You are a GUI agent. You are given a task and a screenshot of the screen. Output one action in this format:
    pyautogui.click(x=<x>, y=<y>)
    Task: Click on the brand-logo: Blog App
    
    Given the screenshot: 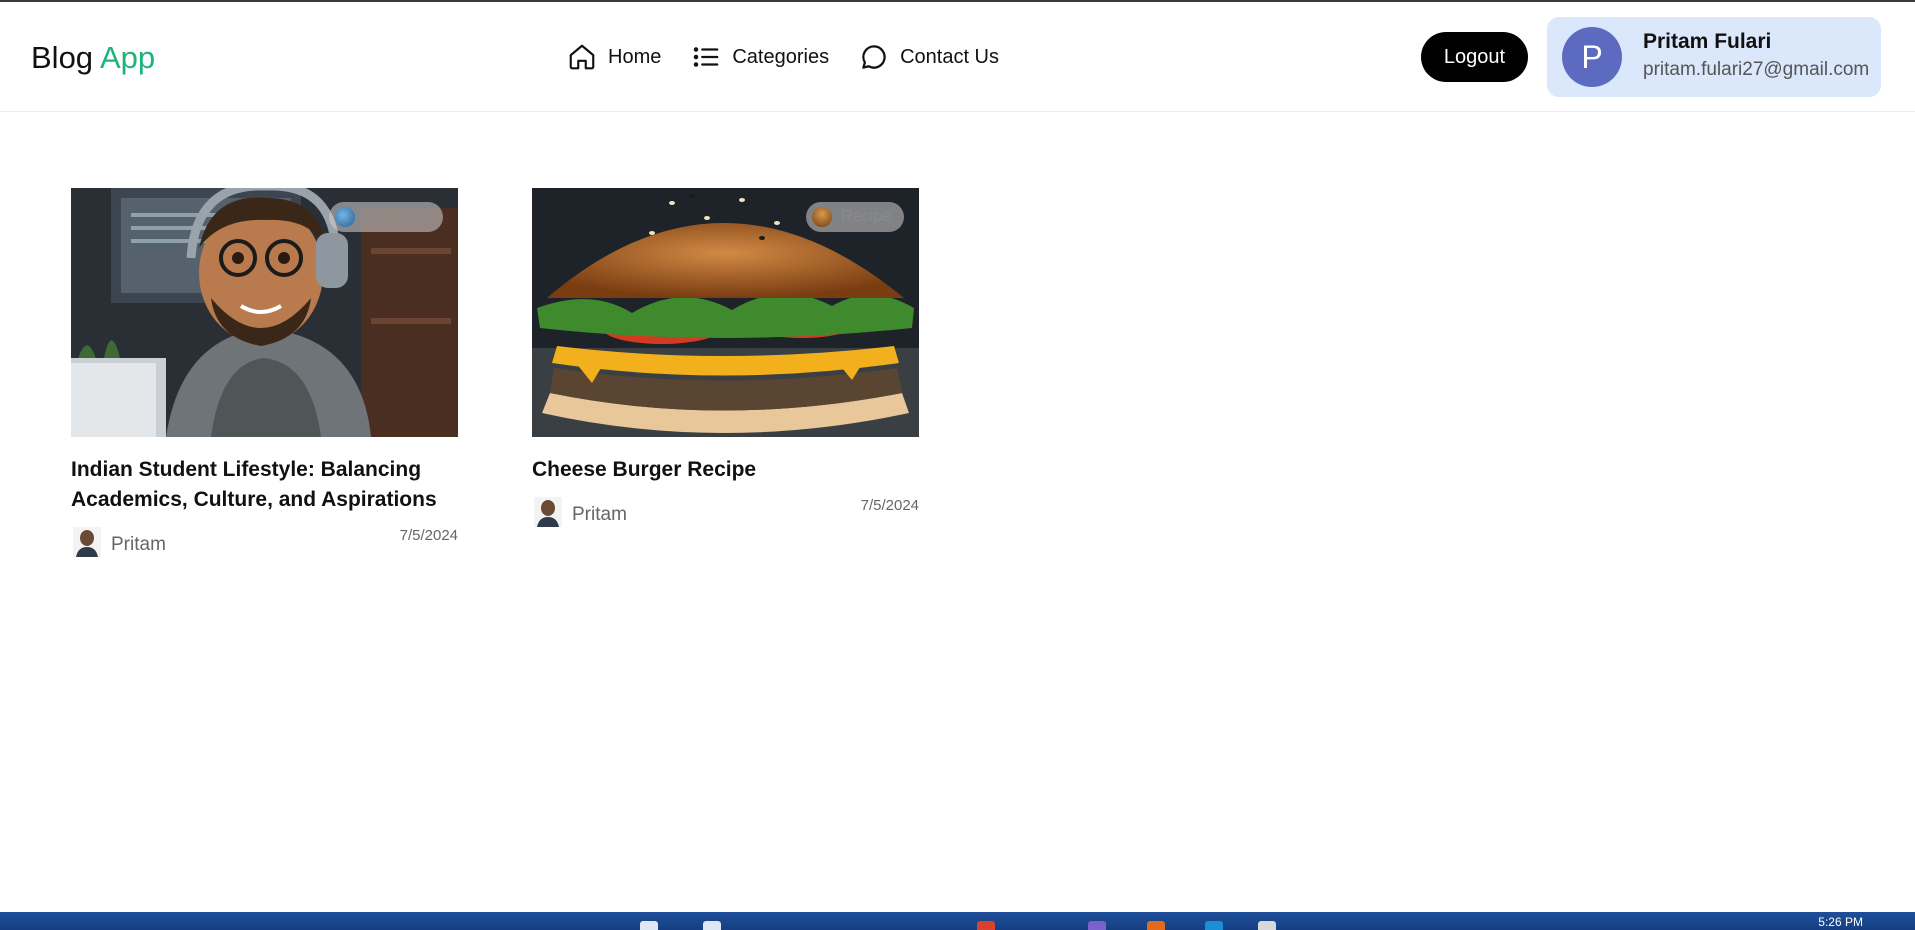 What is the action you would take?
    pyautogui.click(x=93, y=58)
    